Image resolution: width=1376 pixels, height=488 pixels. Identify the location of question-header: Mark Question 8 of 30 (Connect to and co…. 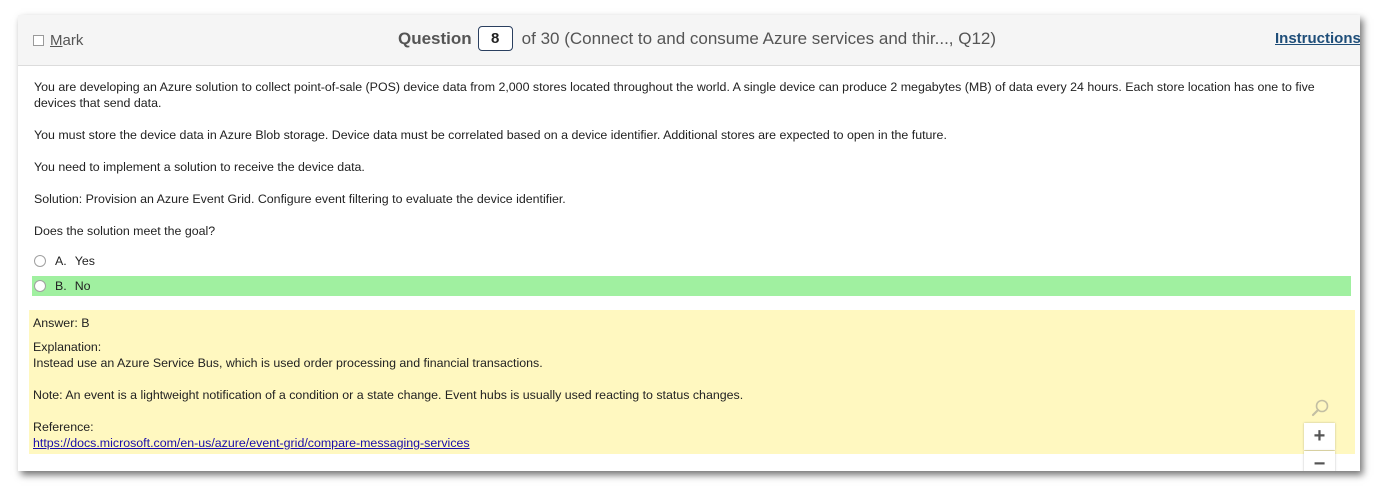
(689, 40).